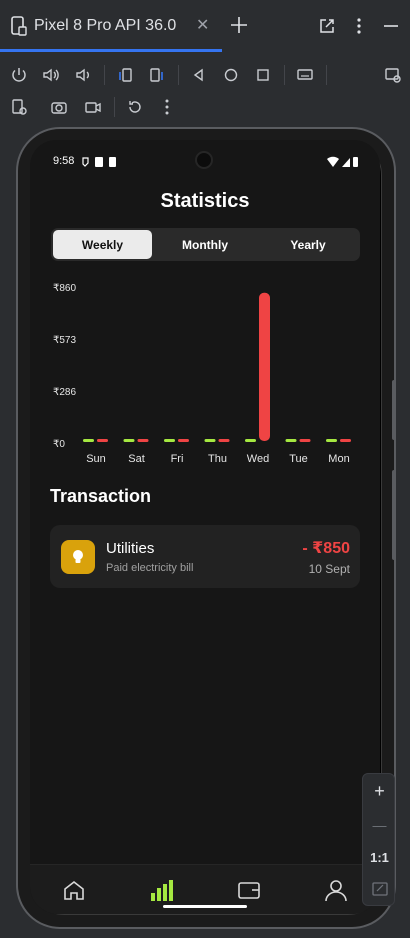  Describe the element at coordinates (136, 459) in the screenshot. I see `x-tick-label: Sat` at that location.